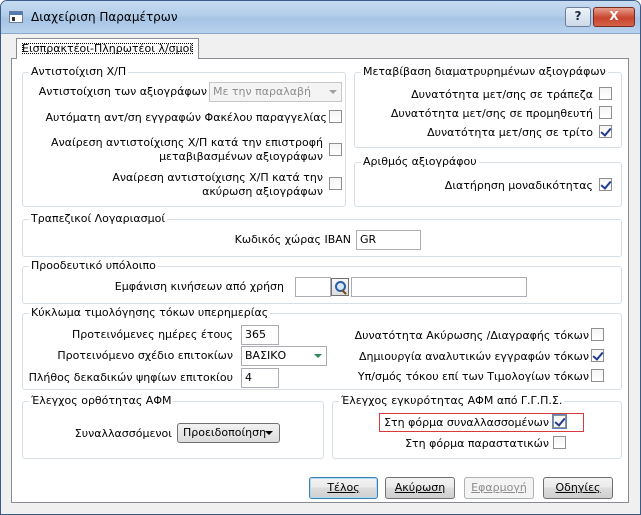 The image size is (641, 515). What do you see at coordinates (484, 71) in the screenshot?
I see `group-title: Μεταβίβαση διαματρυρημένων αξιογράφων` at bounding box center [484, 71].